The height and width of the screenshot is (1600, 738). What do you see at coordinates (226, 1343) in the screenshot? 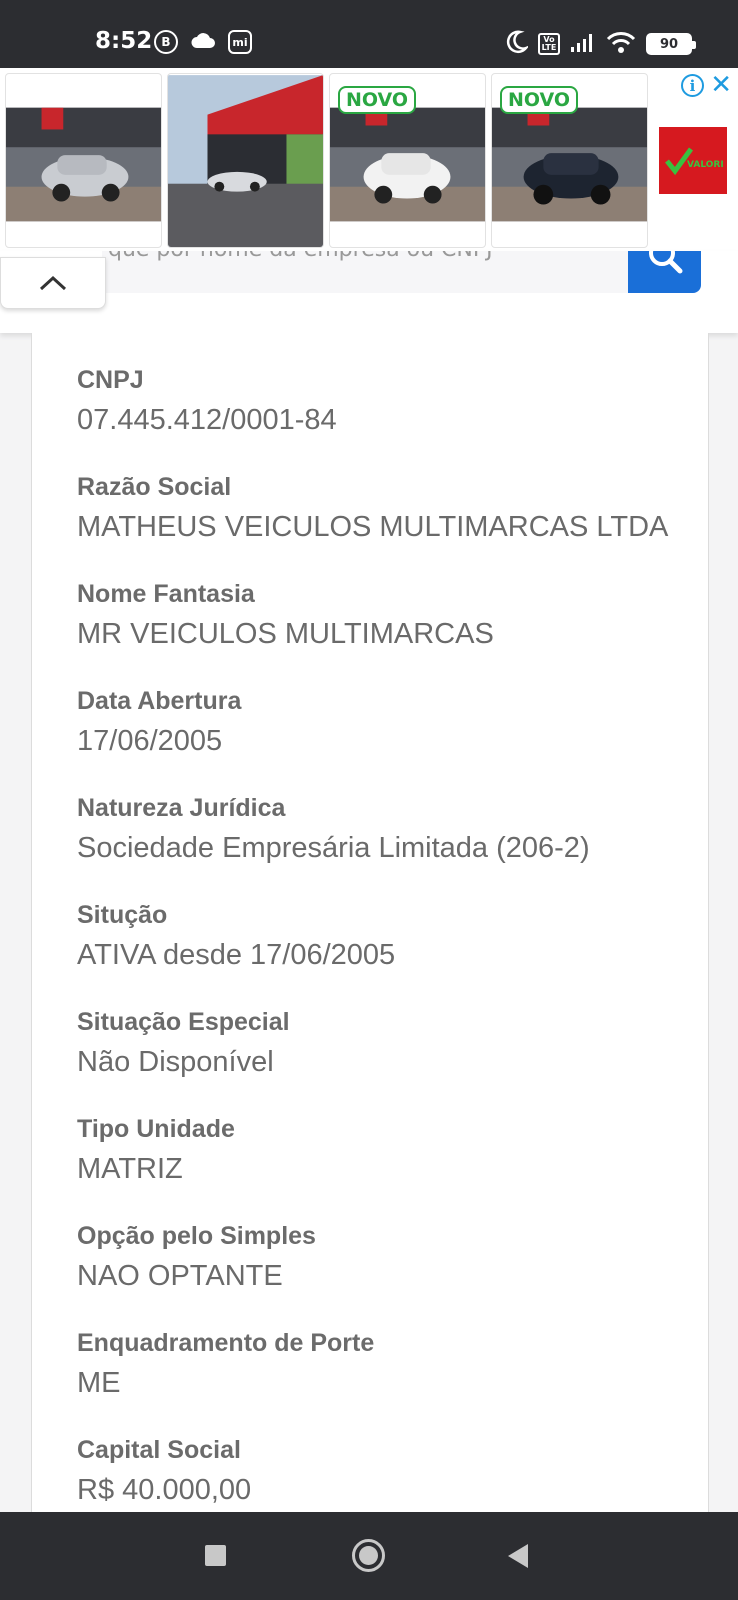
I see `field-label: Enquadramento de Porte` at bounding box center [226, 1343].